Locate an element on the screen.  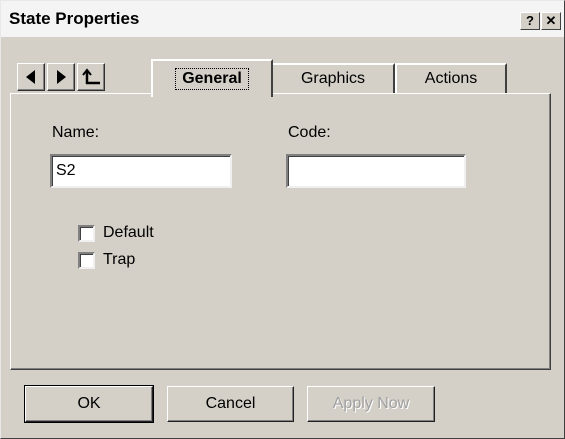
apply-now-button: Apply Now is located at coordinates (371, 404).